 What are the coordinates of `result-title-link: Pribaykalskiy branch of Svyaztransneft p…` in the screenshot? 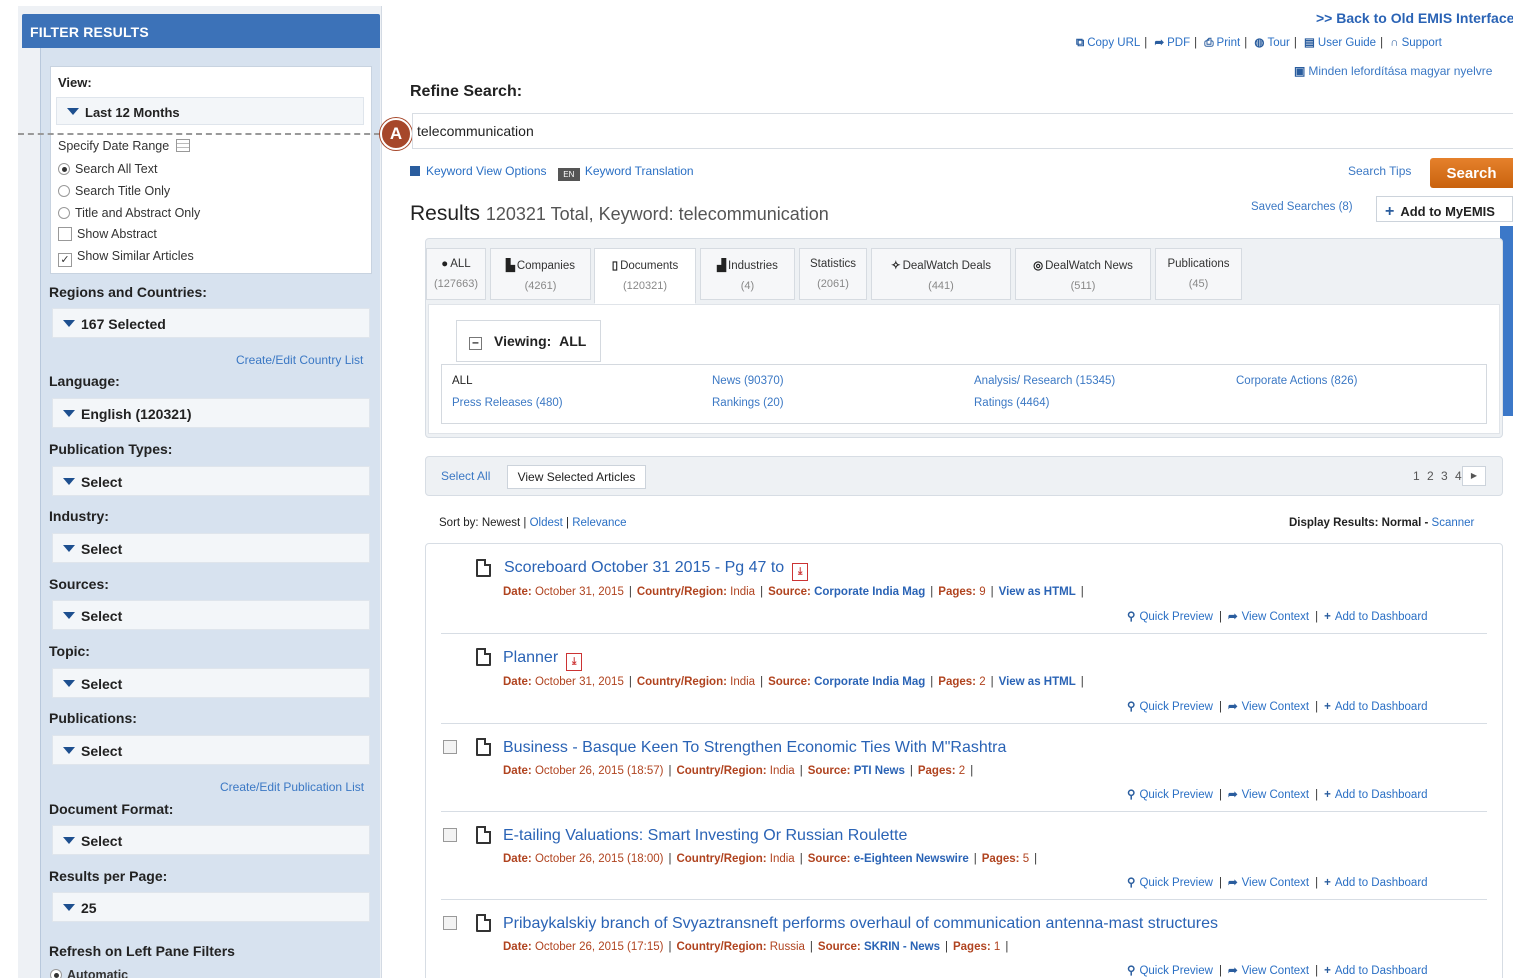 It's located at (860, 924).